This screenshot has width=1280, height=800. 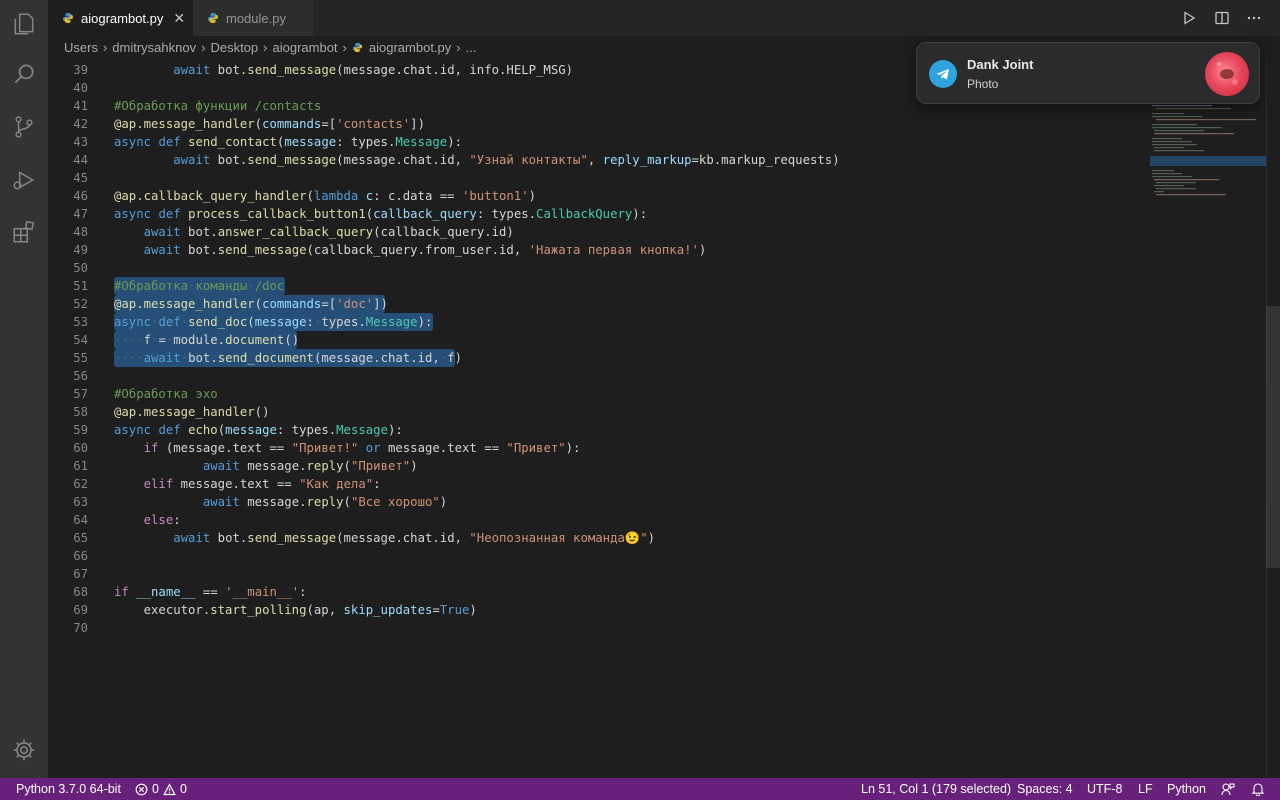 What do you see at coordinates (68, 18) in the screenshot?
I see `python-file-icon` at bounding box center [68, 18].